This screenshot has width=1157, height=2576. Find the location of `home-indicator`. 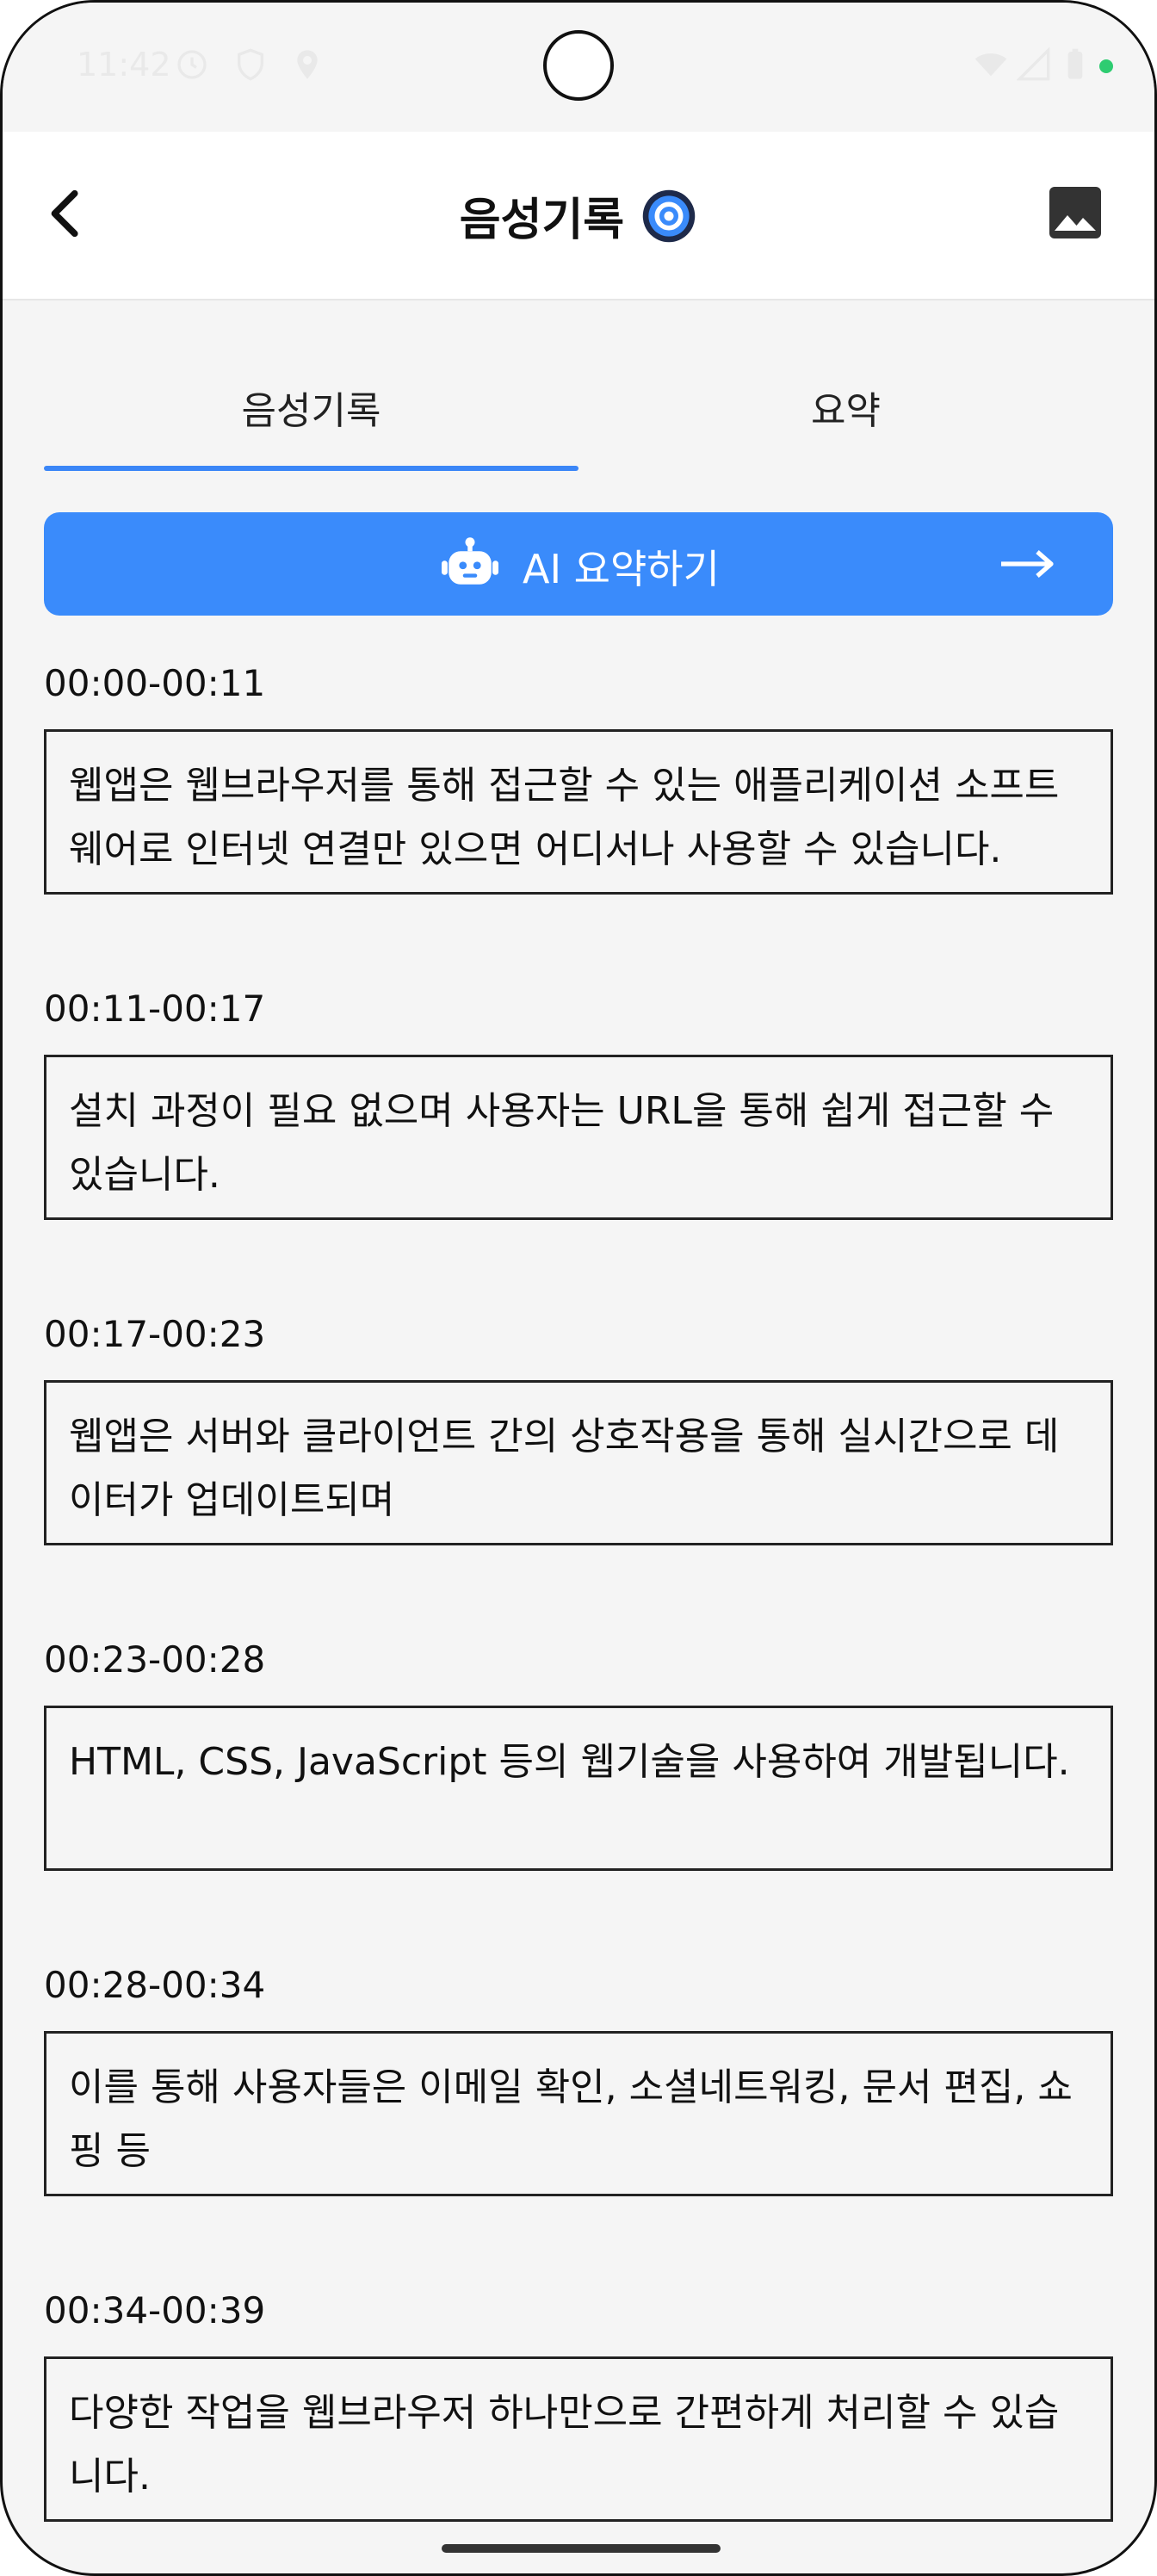

home-indicator is located at coordinates (581, 2549).